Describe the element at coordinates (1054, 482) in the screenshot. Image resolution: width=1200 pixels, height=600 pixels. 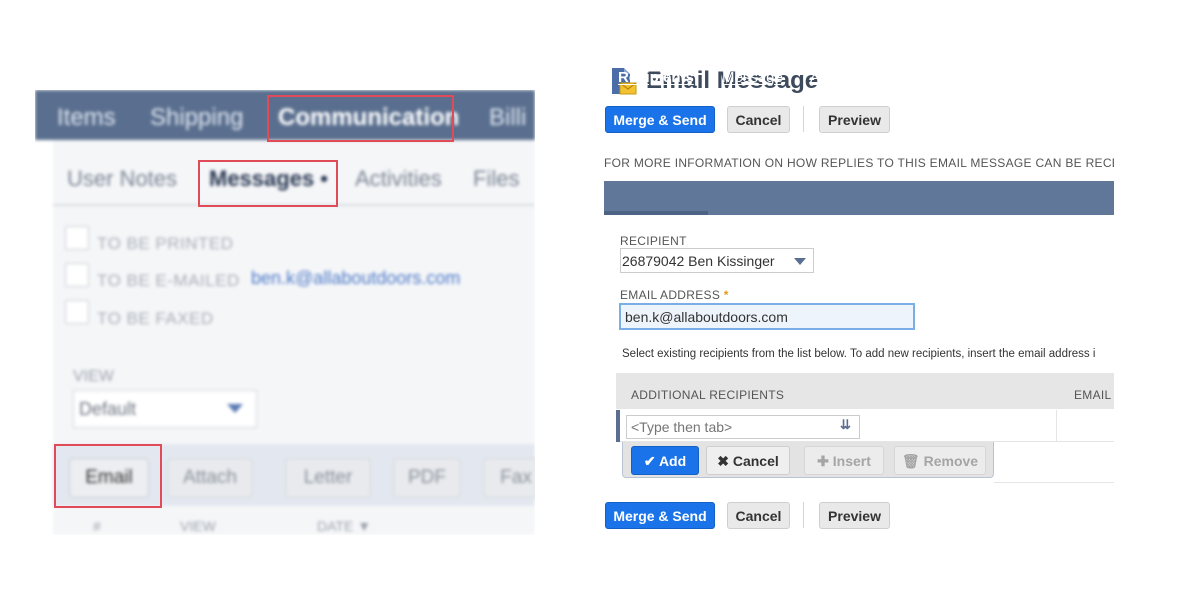
I see `grid-bottom-border` at that location.